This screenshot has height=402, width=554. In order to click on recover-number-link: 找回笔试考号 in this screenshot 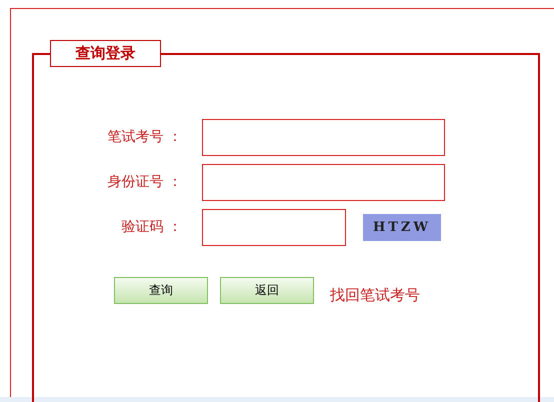, I will do `click(375, 295)`.